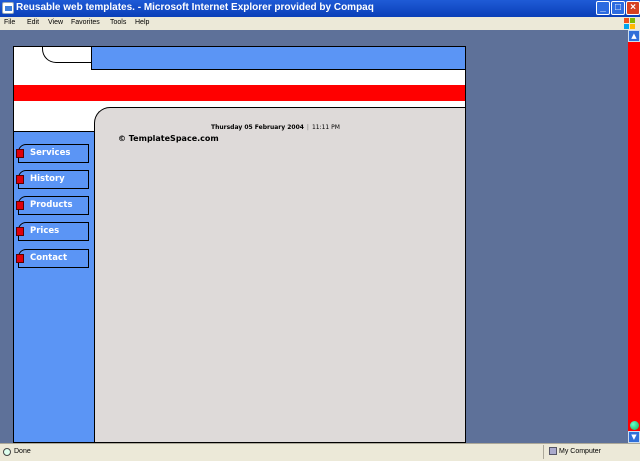 This screenshot has height=461, width=640. What do you see at coordinates (47, 179) in the screenshot?
I see `nav-label: History` at bounding box center [47, 179].